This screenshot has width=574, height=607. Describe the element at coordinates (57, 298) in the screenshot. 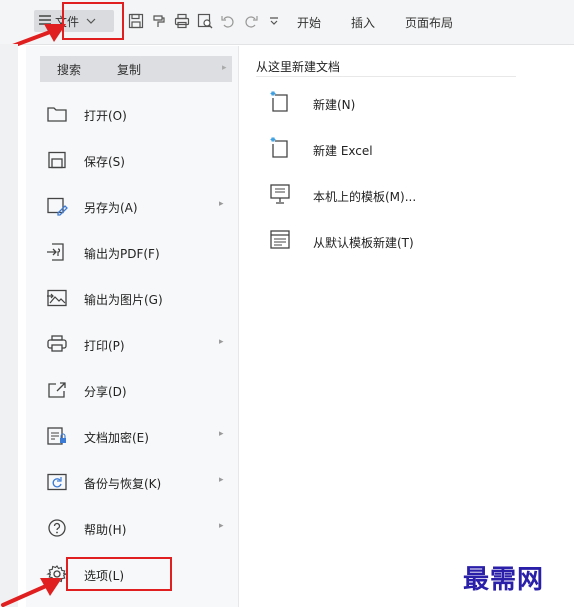

I see `export-image-icon` at that location.